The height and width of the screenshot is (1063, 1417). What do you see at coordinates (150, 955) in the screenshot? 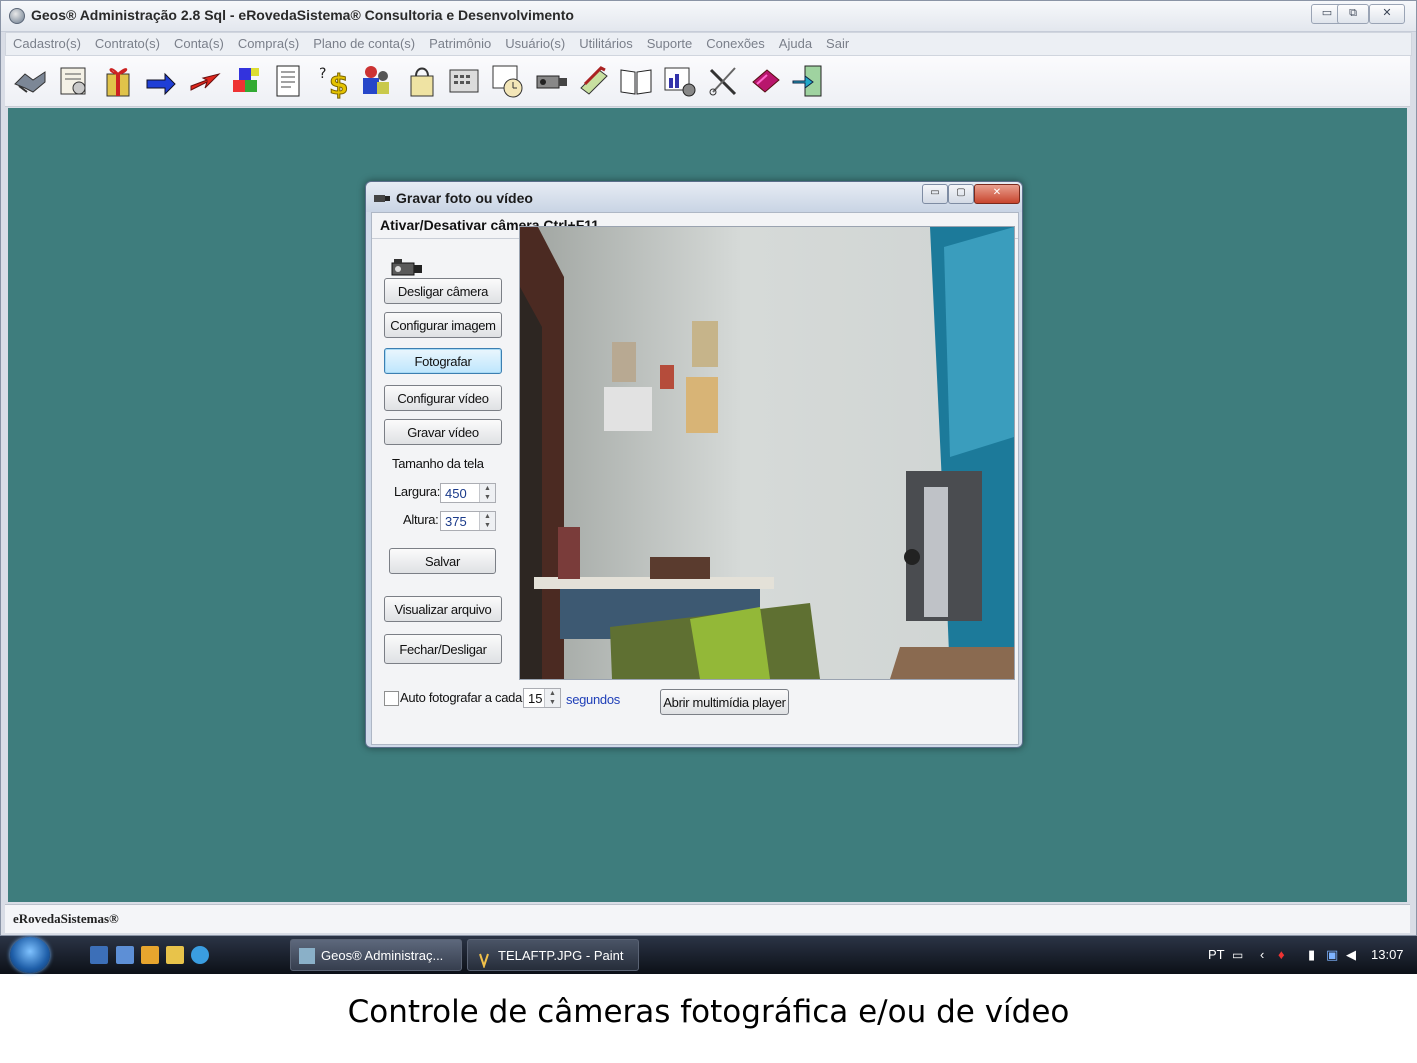
I see `media-player-icon` at bounding box center [150, 955].